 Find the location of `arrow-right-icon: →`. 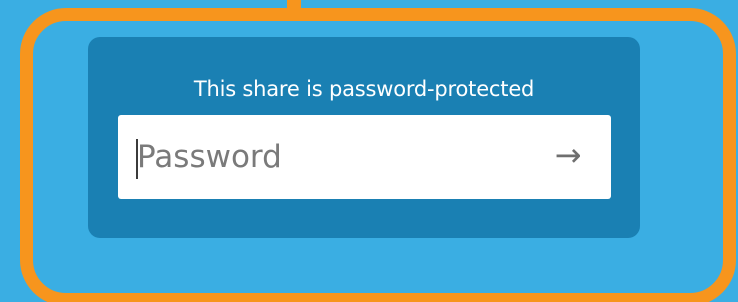

arrow-right-icon: → is located at coordinates (568, 155).